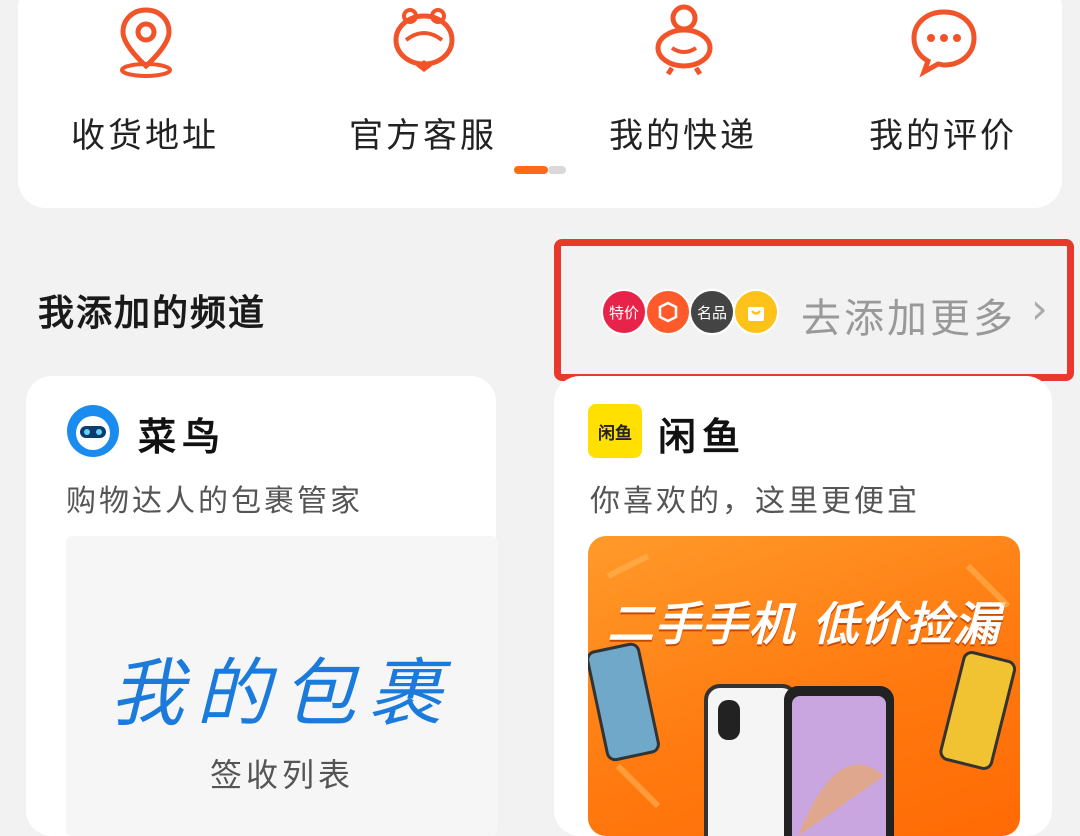  I want to click on channel-description: 你喜欢的，这里更便宜, so click(755, 501).